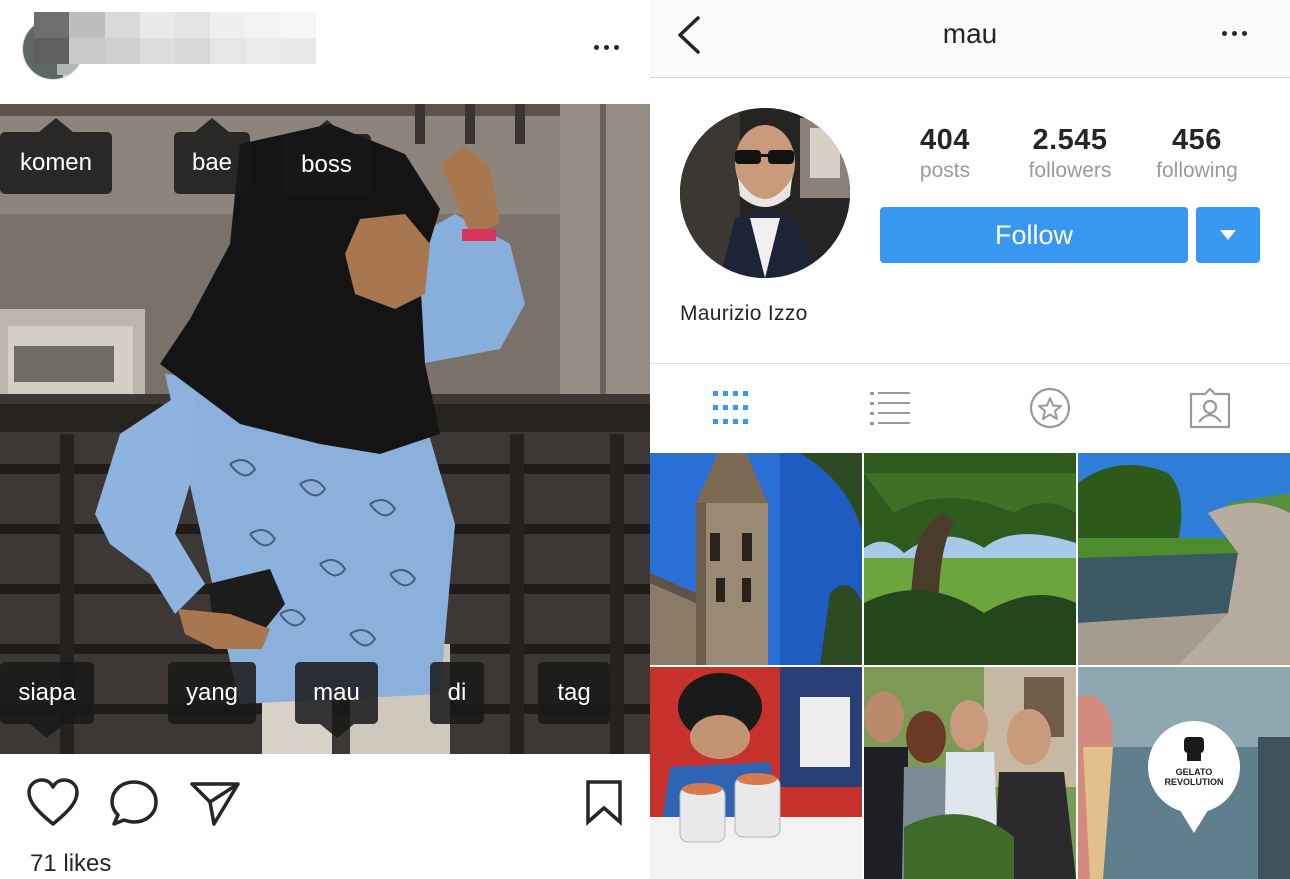 Image resolution: width=1290 pixels, height=879 pixels. I want to click on following-stat: 456 following, so click(1197, 153).